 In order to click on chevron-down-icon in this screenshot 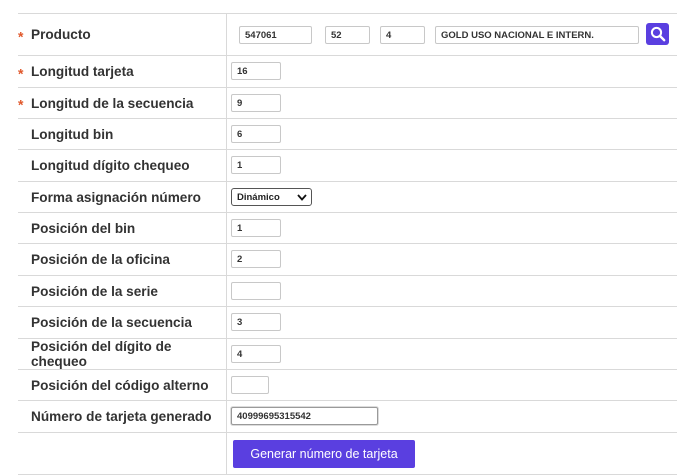, I will do `click(302, 197)`.